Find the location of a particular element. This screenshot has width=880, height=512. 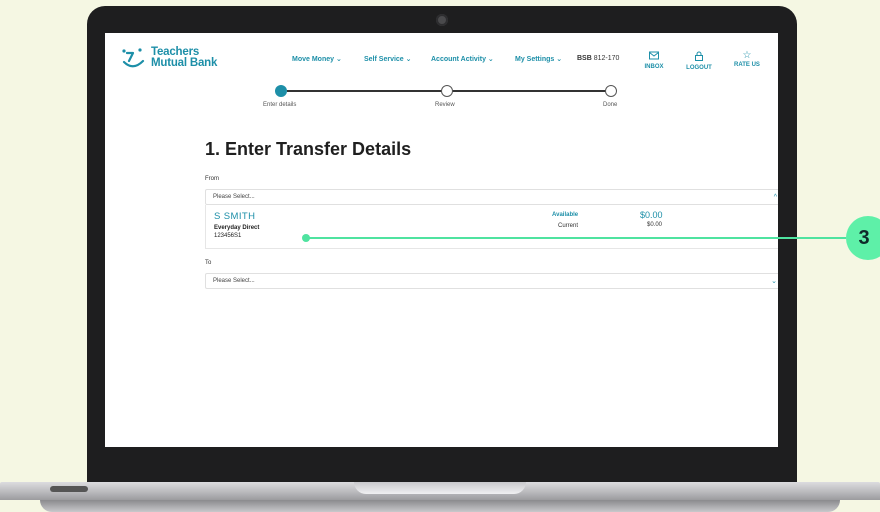

stepper-label-done: Done is located at coordinates (610, 105).